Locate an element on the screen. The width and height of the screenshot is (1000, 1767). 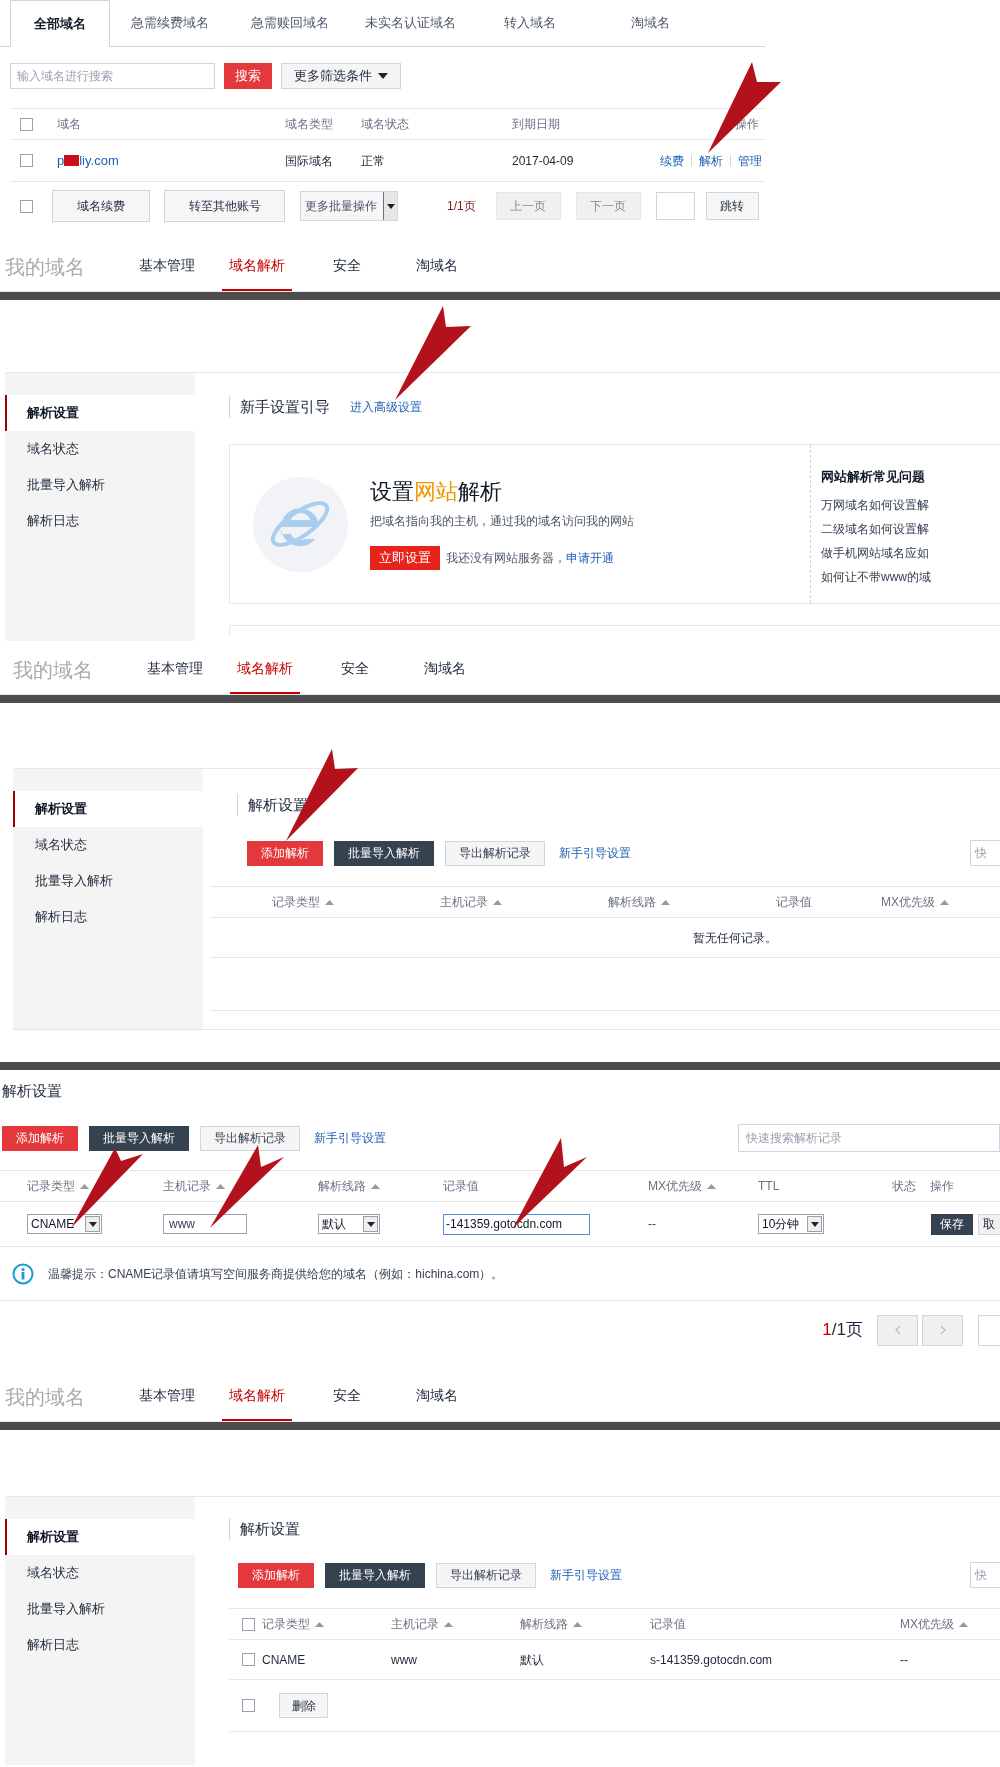
batch-select: 更多批量操作 is located at coordinates (349, 206).